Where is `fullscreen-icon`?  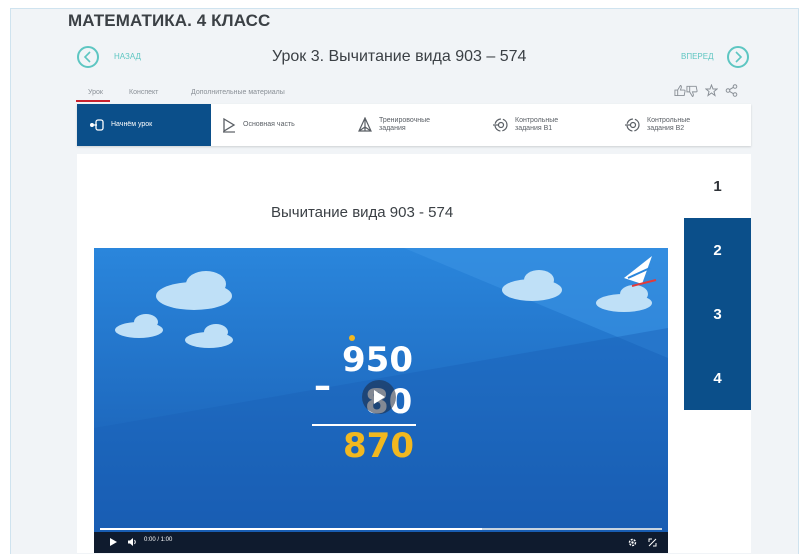 fullscreen-icon is located at coordinates (652, 542).